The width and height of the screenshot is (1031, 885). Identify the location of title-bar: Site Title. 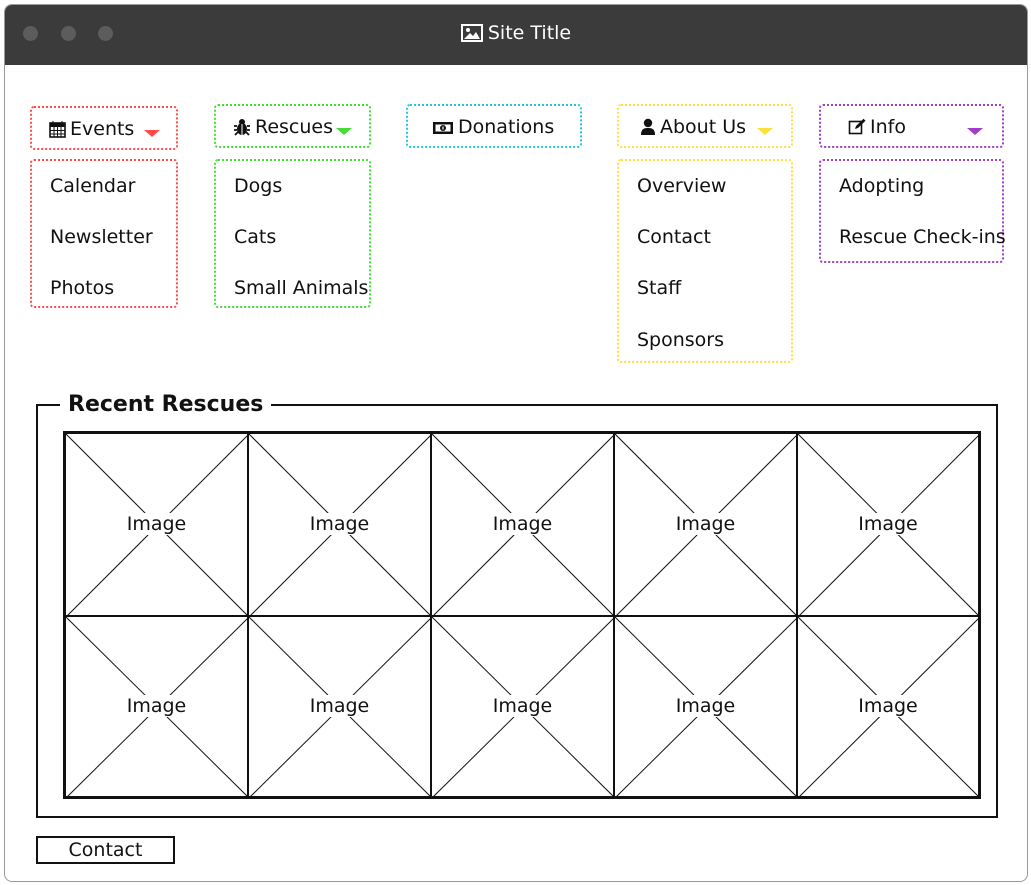
(516, 35).